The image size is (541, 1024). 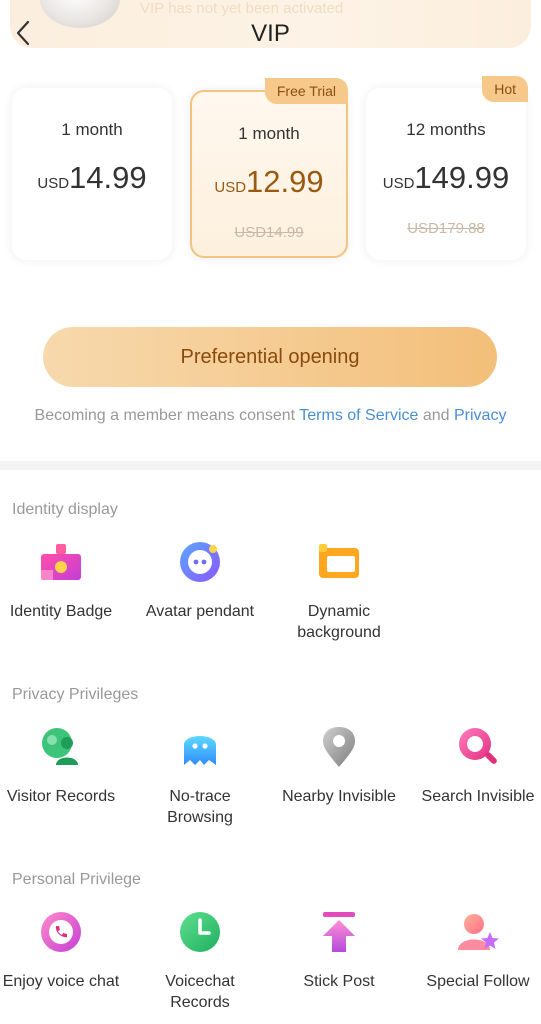 I want to click on feature-dynamic-background: Dynamic background, so click(x=339, y=591).